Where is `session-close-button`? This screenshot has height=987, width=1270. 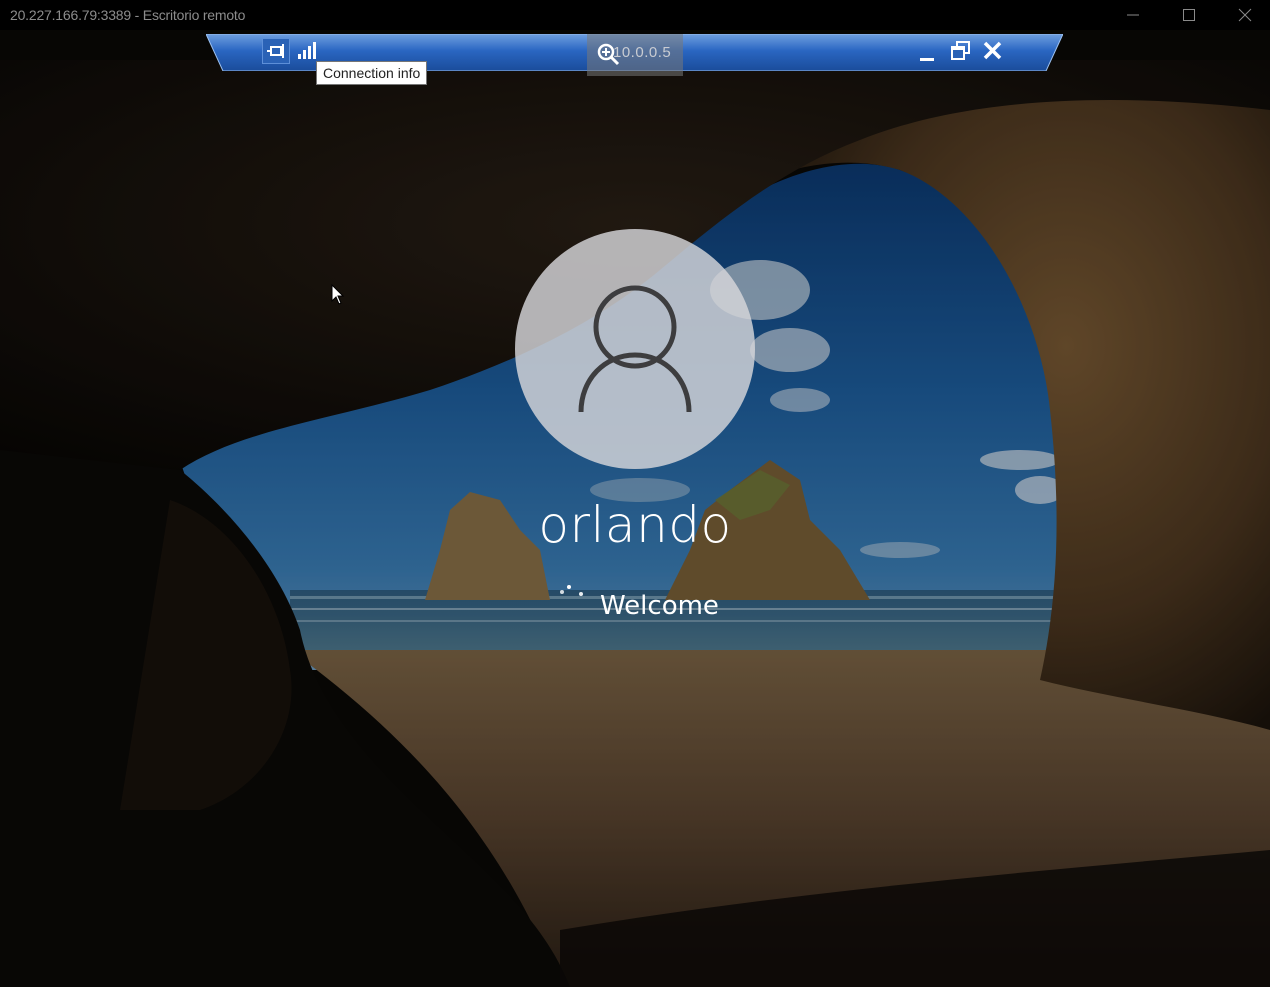 session-close-button is located at coordinates (993, 51).